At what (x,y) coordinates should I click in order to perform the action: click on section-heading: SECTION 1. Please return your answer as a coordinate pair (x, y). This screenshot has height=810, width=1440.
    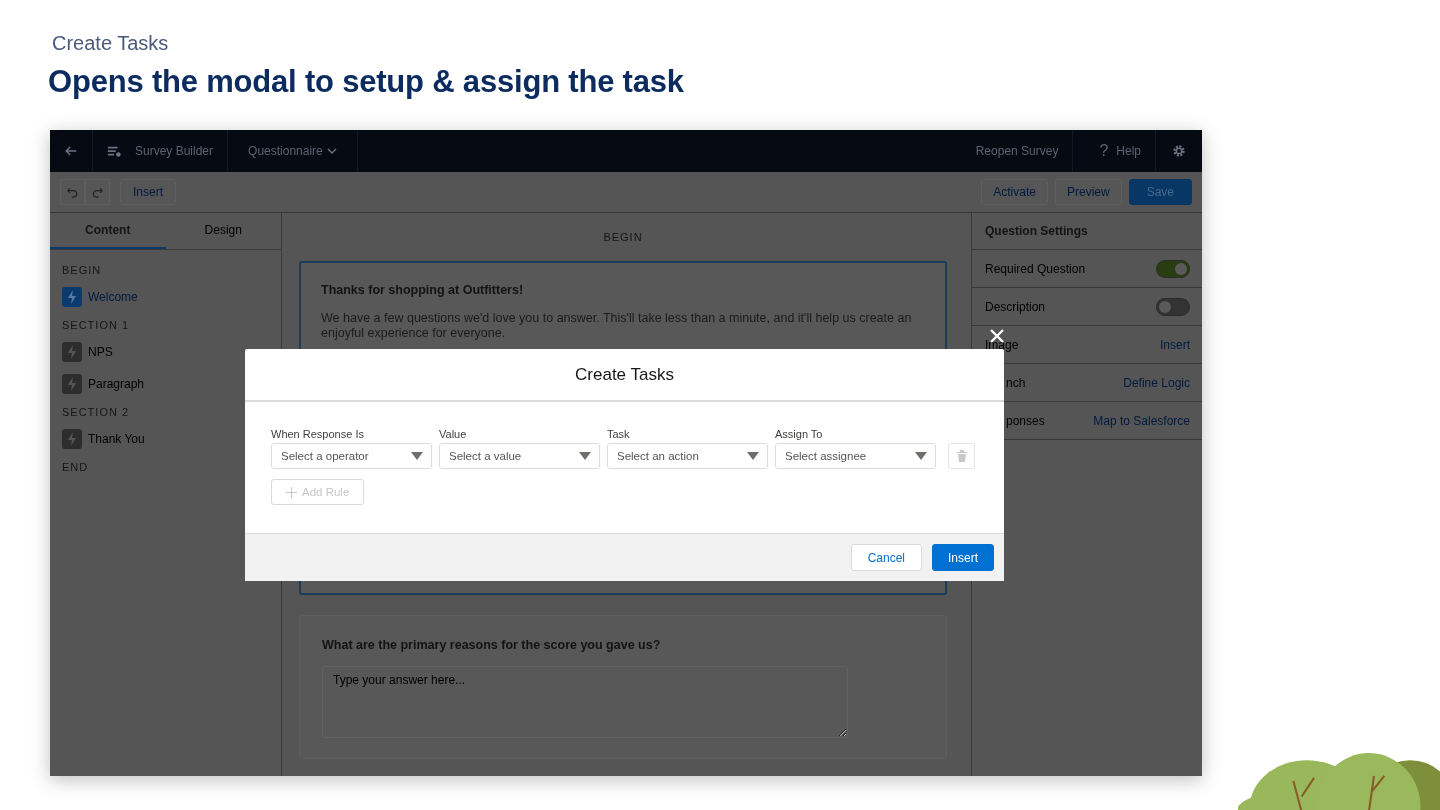
    Looking at the image, I should click on (96, 326).